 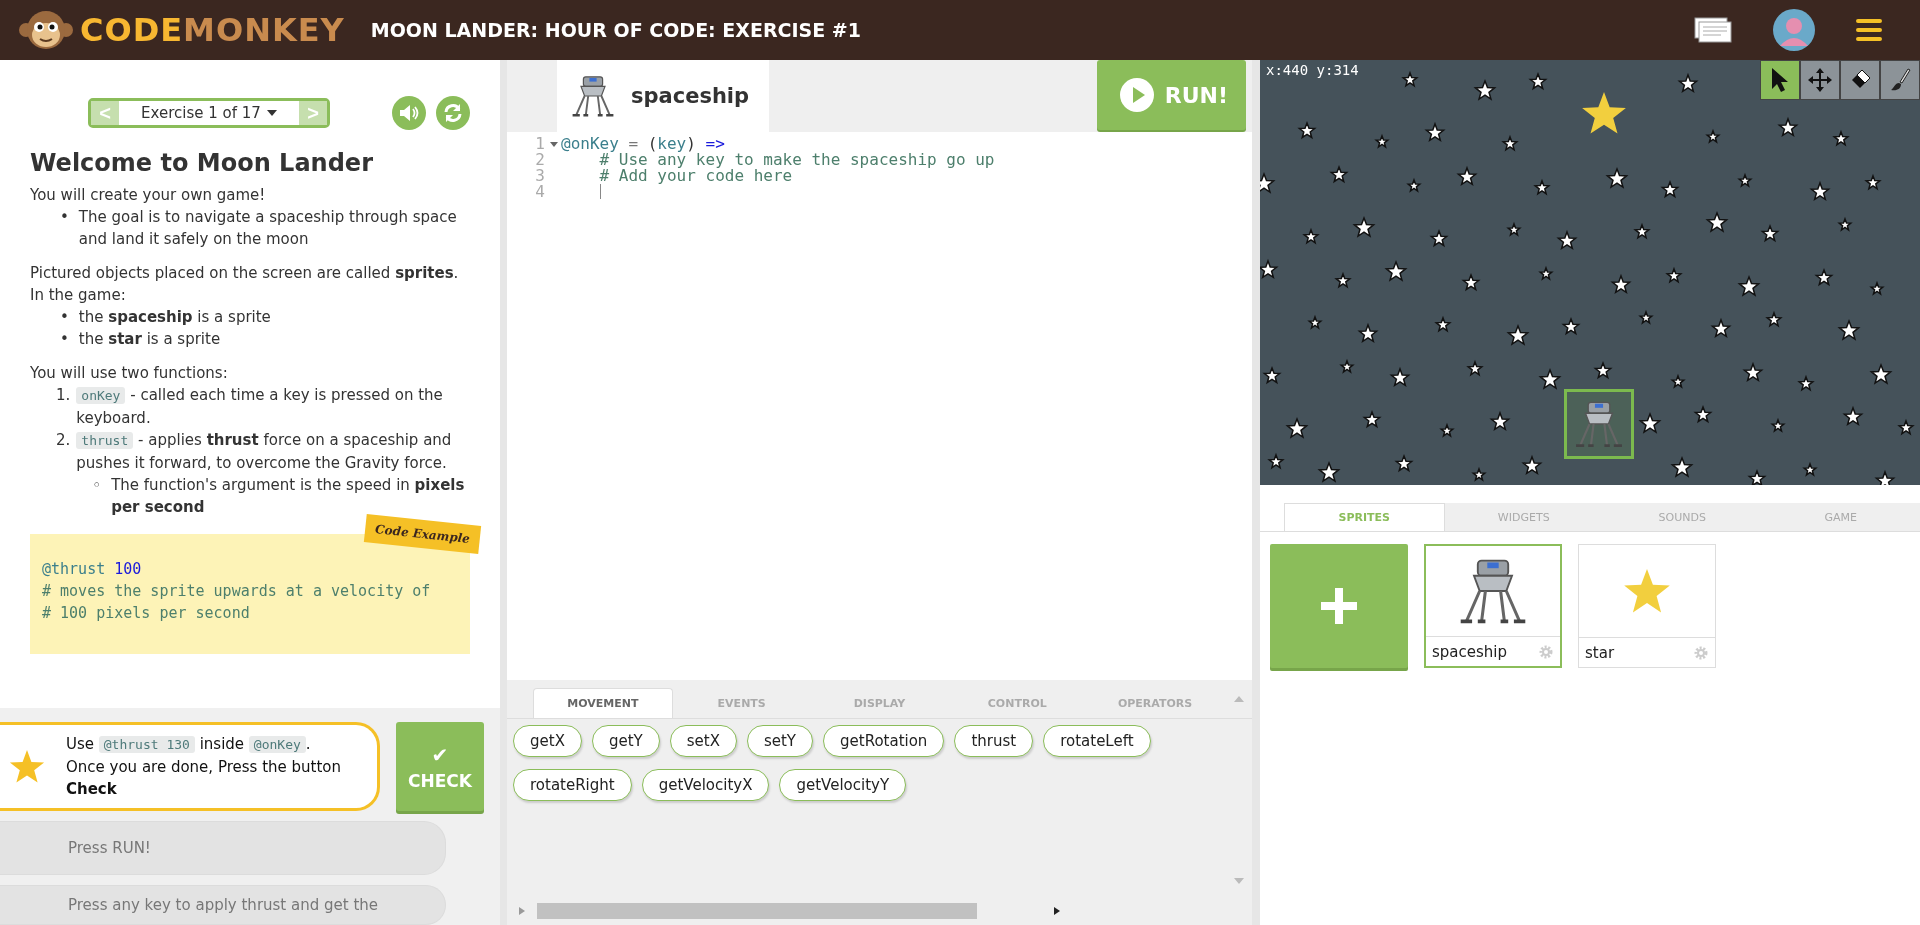 I want to click on refresh-icon, so click(x=453, y=113).